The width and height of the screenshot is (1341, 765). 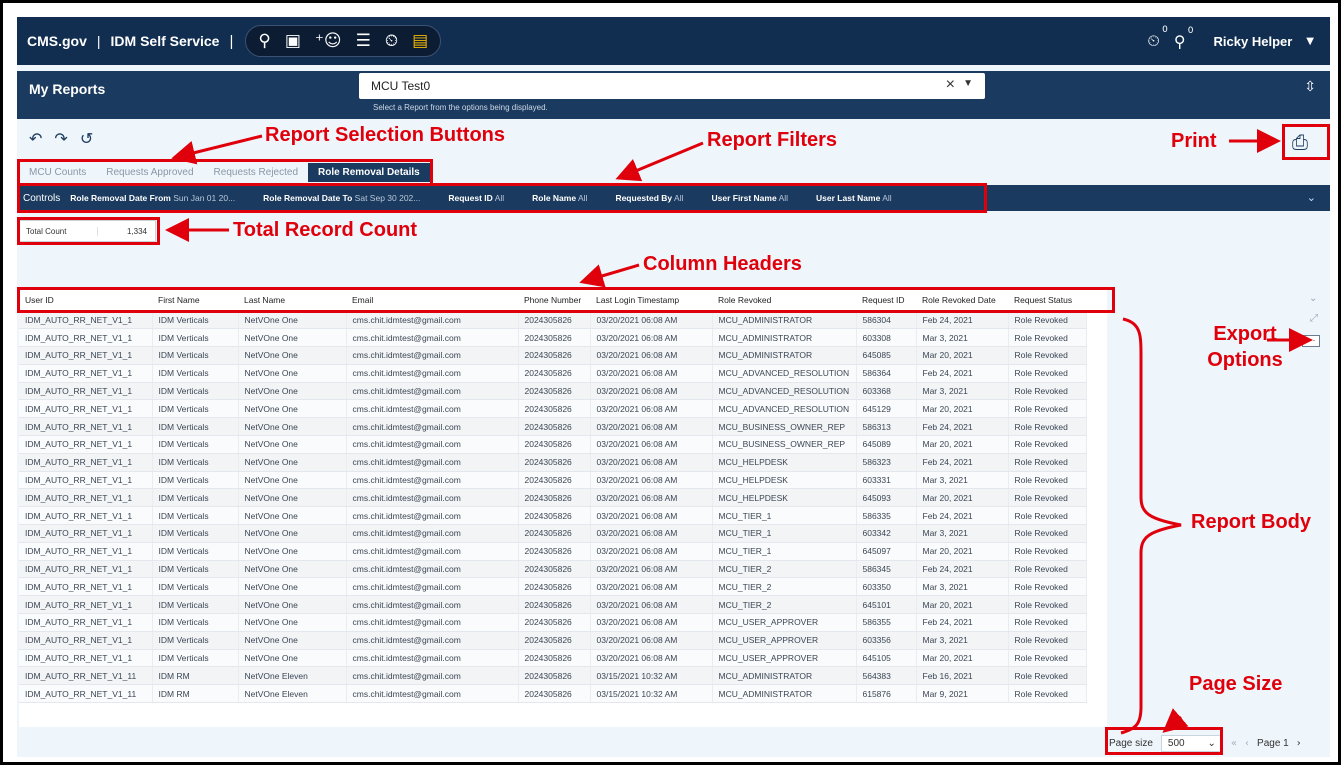 I want to click on arrow-report-selection, so click(x=217, y=149).